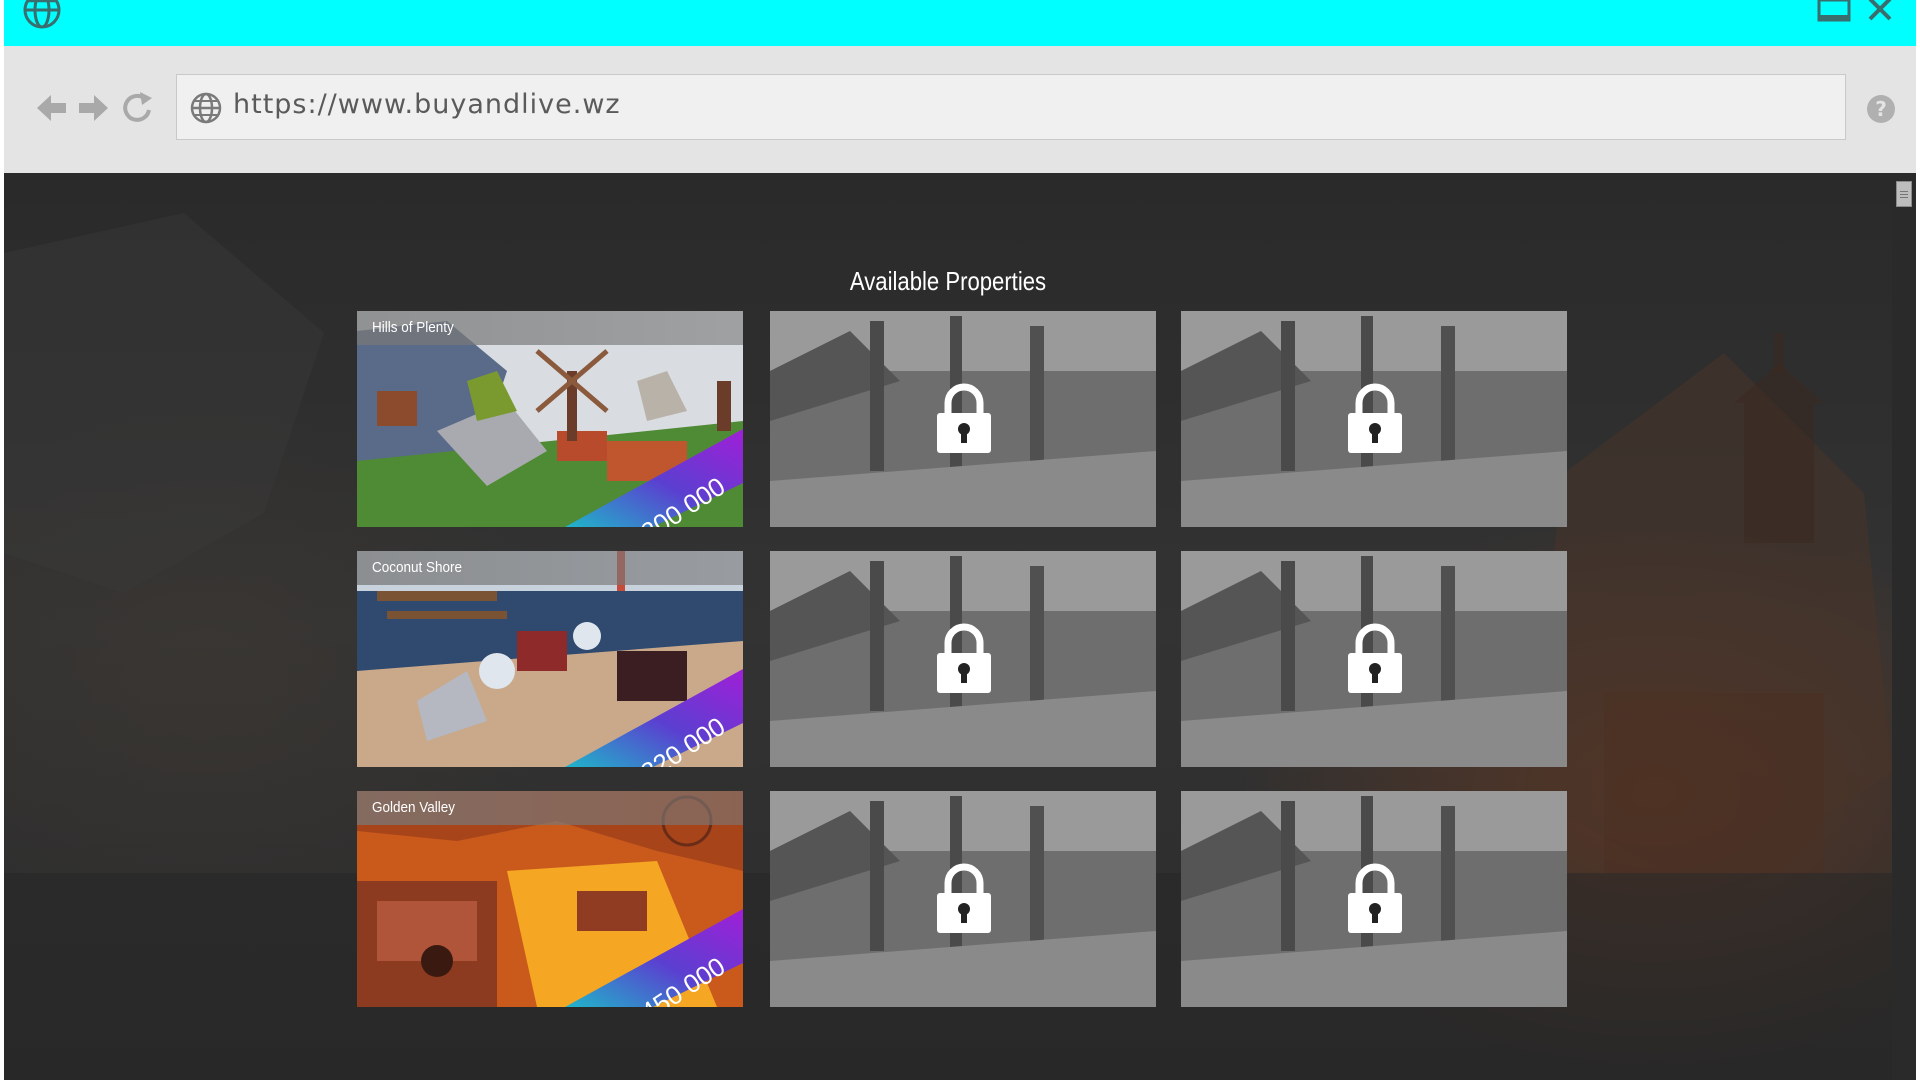 The image size is (1920, 1080). What do you see at coordinates (960, 23) in the screenshot?
I see `title-bar` at bounding box center [960, 23].